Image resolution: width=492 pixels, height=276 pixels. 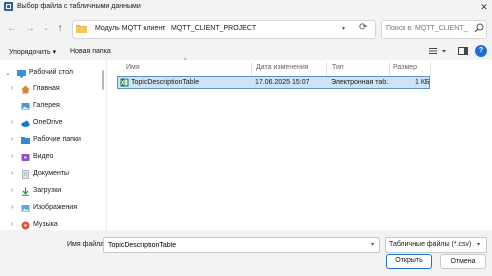 I want to click on sidebar-item-label: Видео, so click(x=43, y=156).